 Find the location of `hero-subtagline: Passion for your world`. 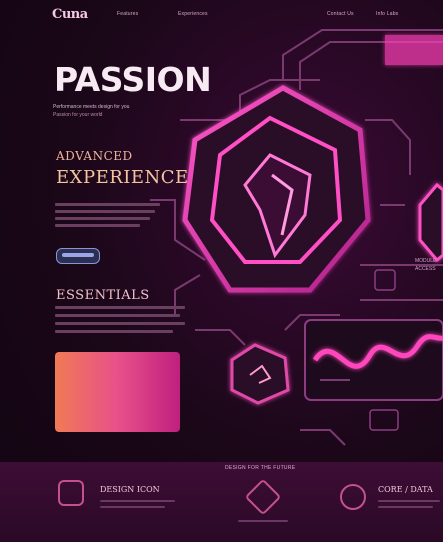

hero-subtagline: Passion for your world is located at coordinates (78, 115).